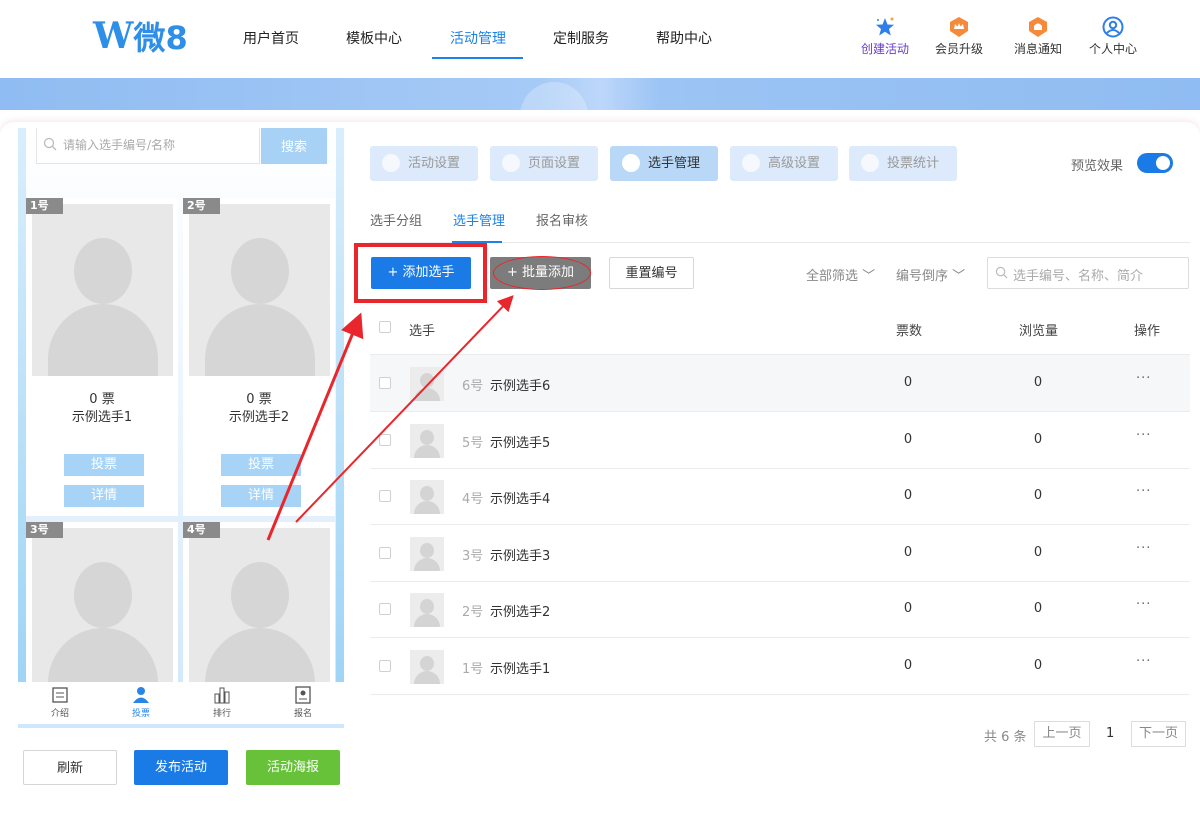 This screenshot has width=1200, height=834. Describe the element at coordinates (780, 553) in the screenshot. I see `table-row: 3号 示例选手3 0 0 ···` at that location.